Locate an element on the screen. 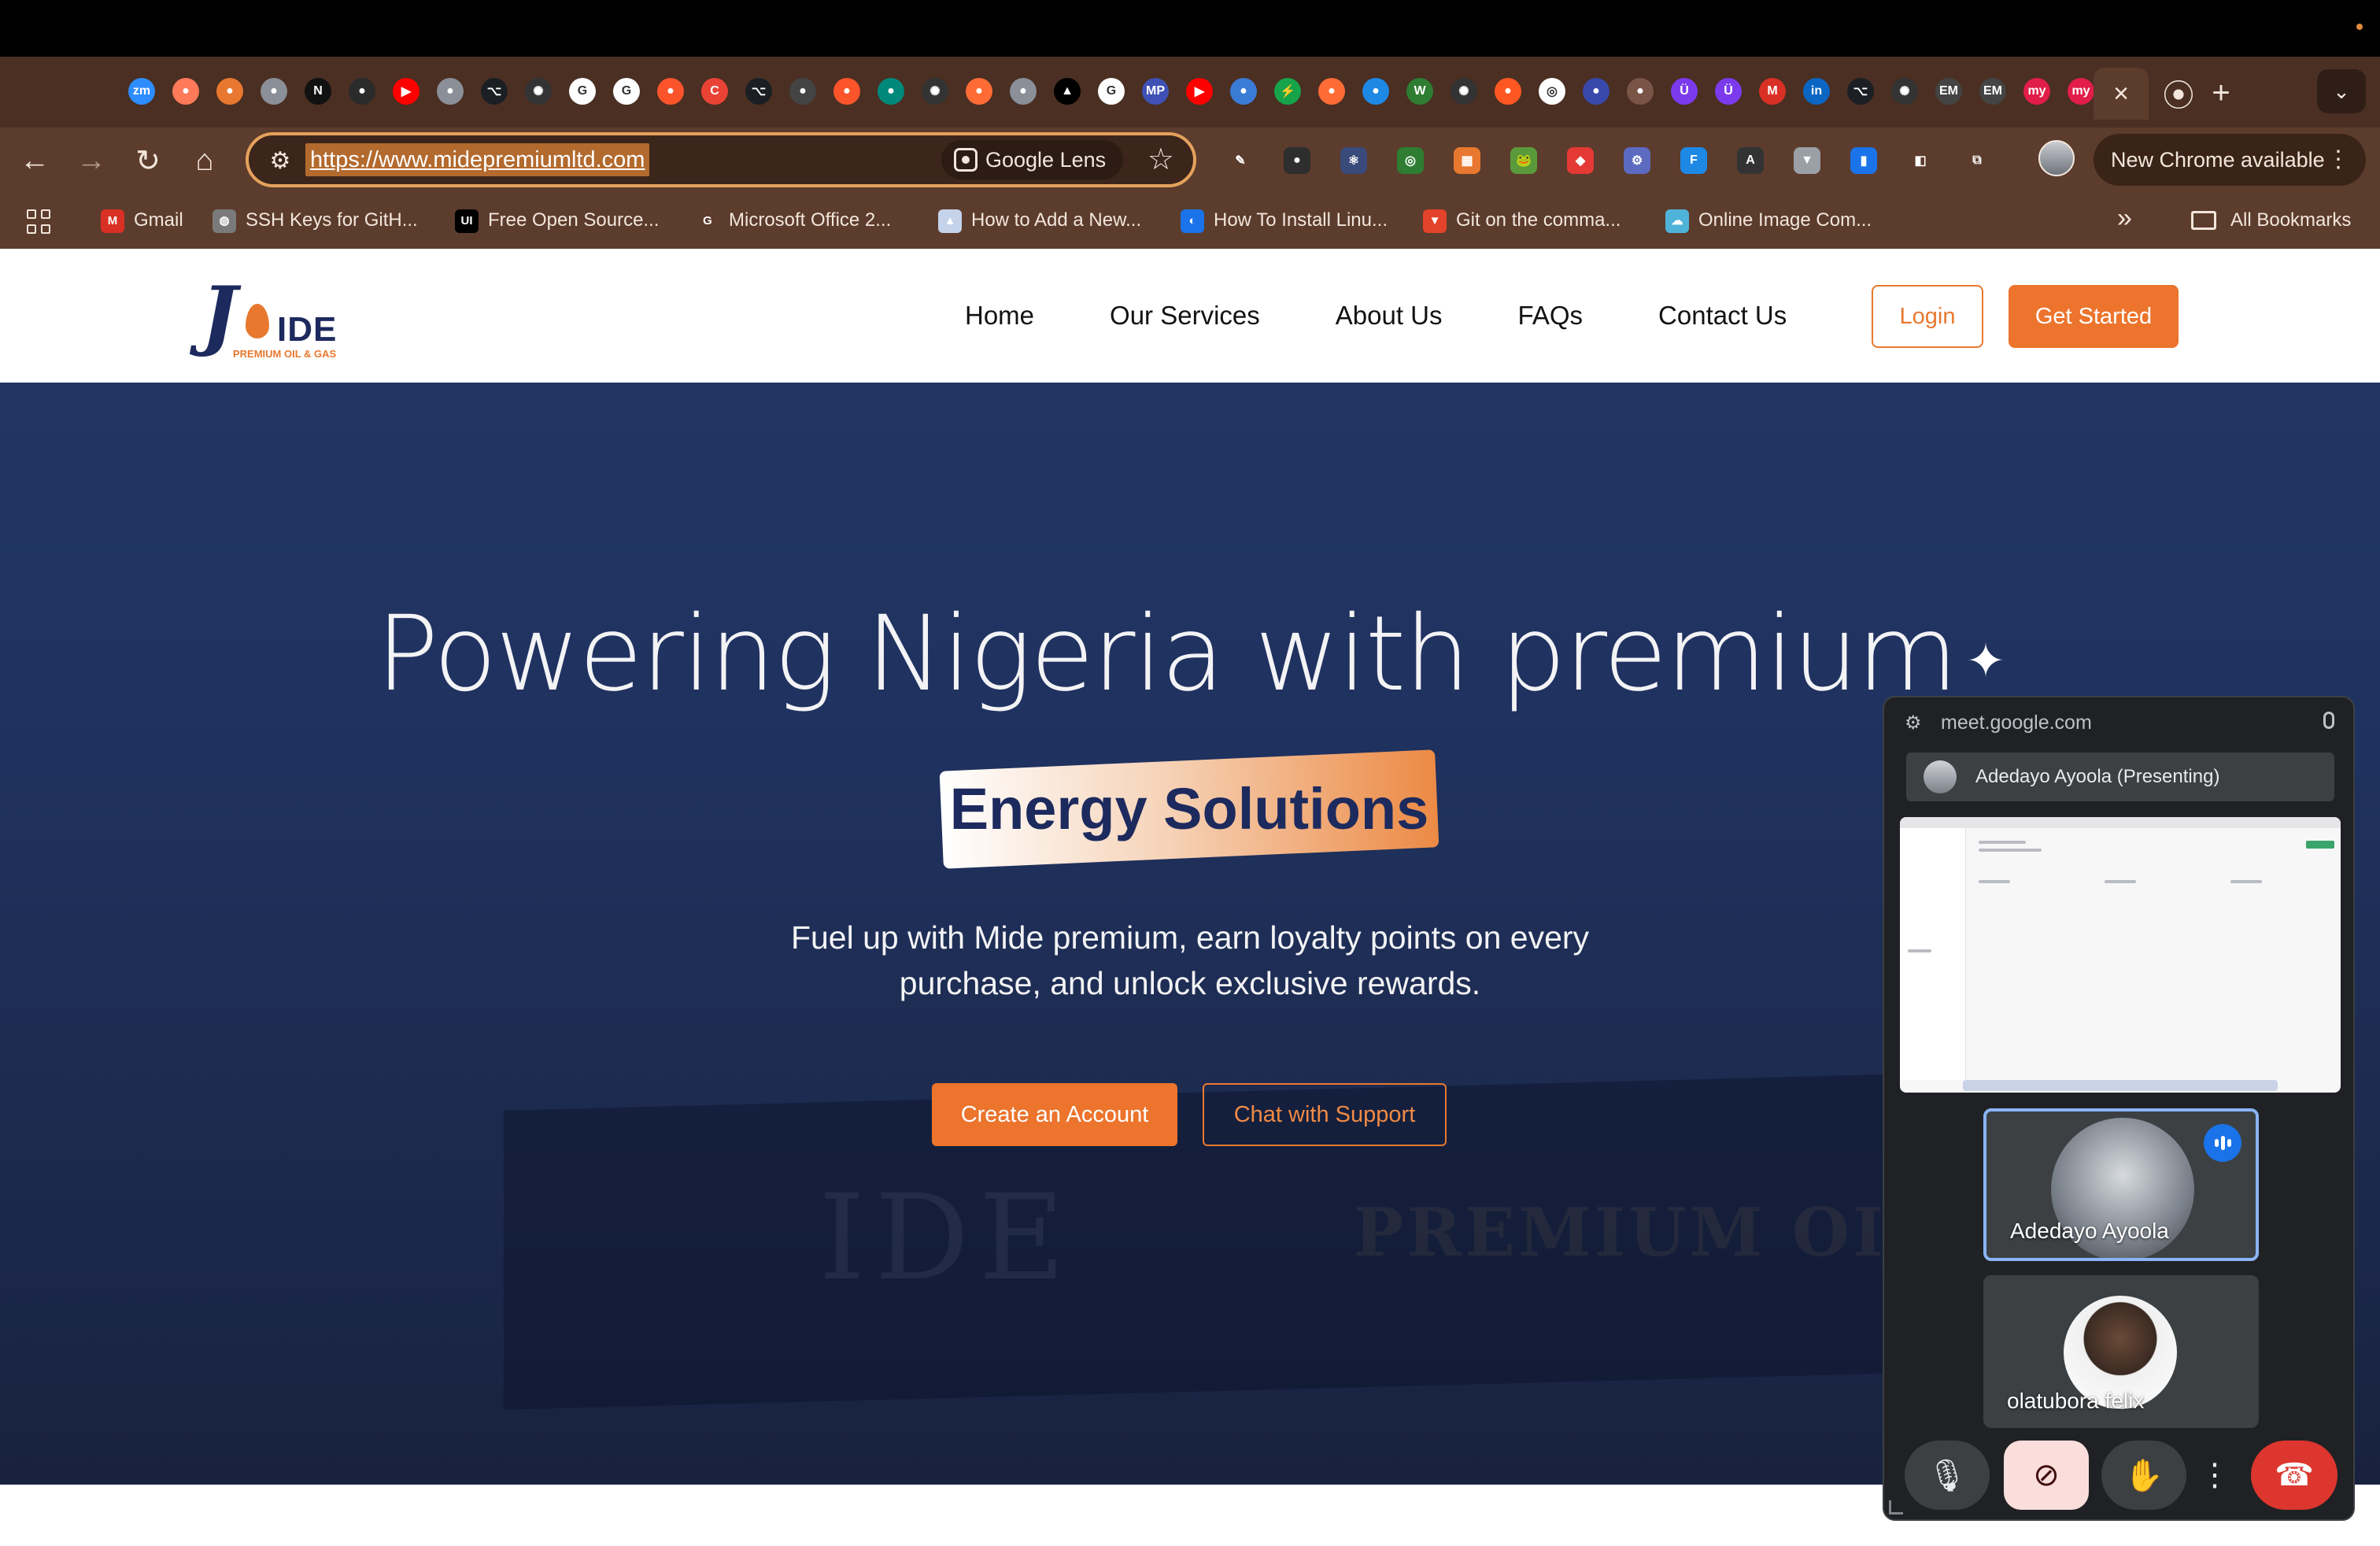  new-chrome-available-button: New Chrome available ⋮ is located at coordinates (2230, 160).